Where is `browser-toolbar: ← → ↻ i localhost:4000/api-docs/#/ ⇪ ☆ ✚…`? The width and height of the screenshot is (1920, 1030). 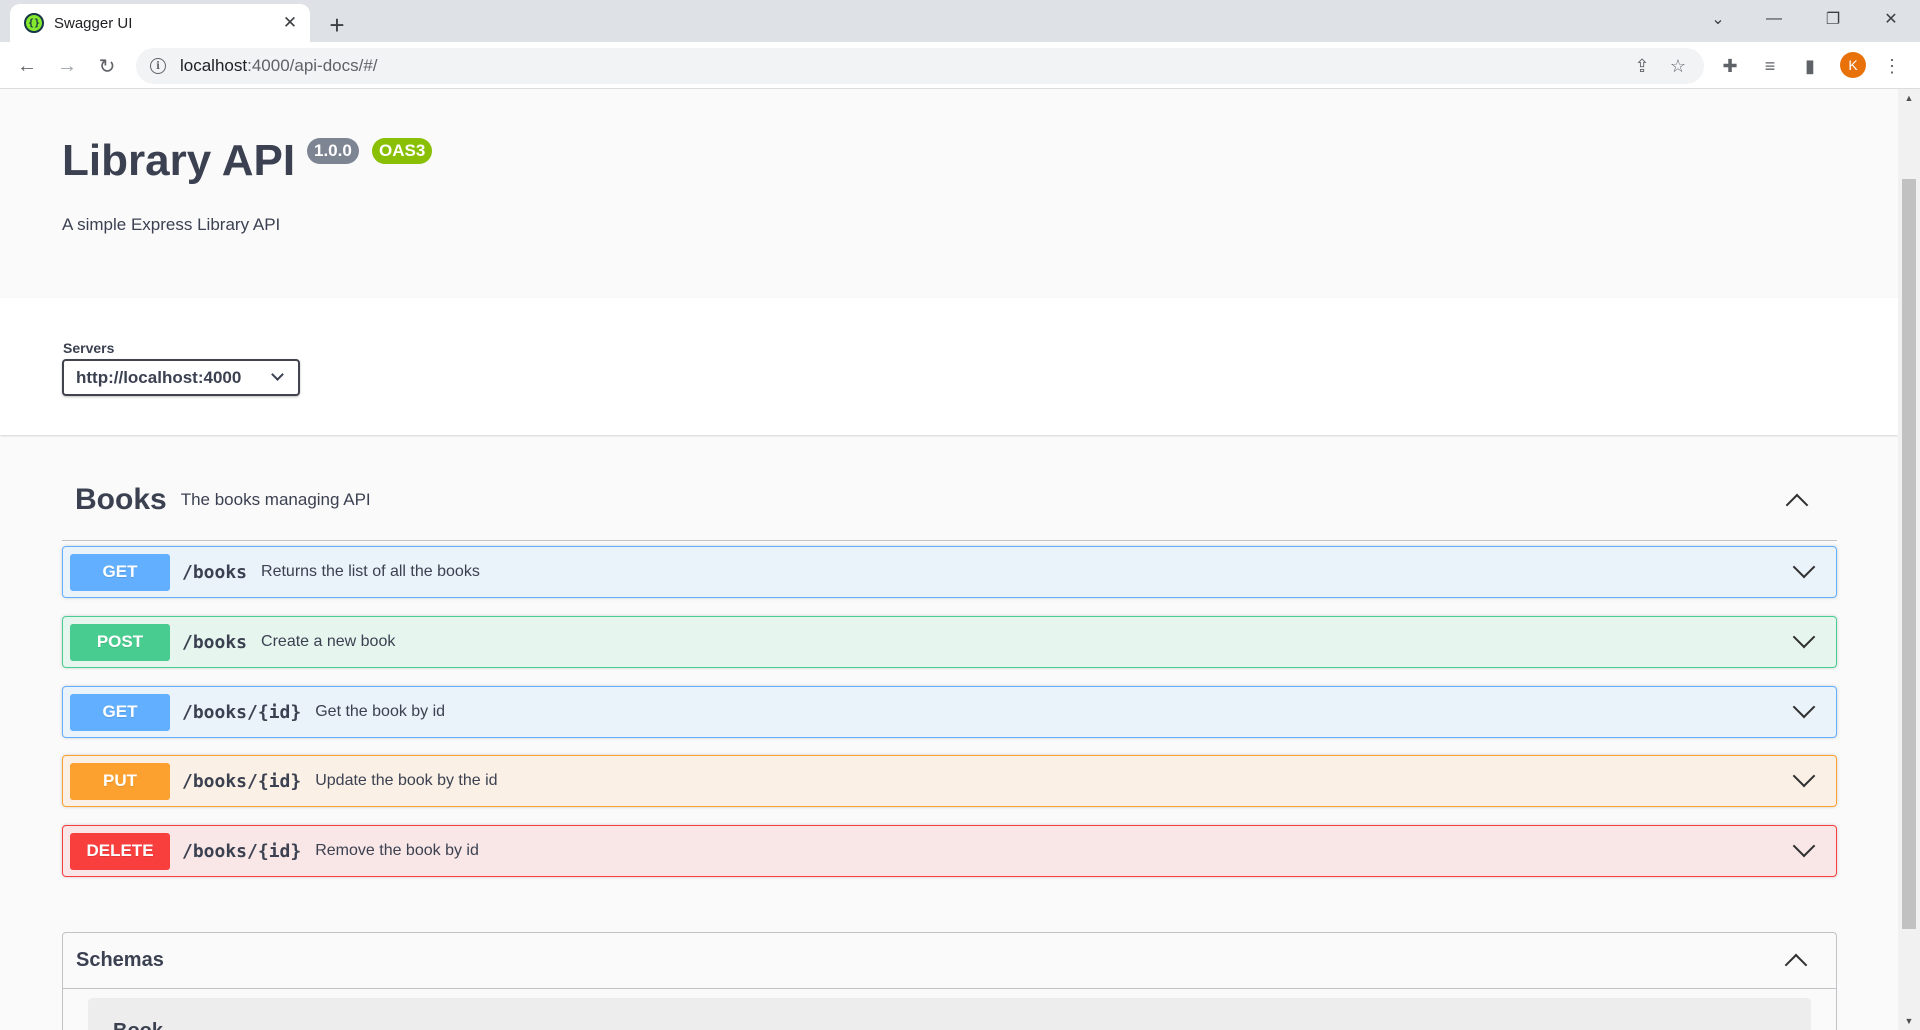
browser-toolbar: ← → ↻ i localhost:4000/api-docs/#/ ⇪ ☆ ✚… is located at coordinates (960, 65).